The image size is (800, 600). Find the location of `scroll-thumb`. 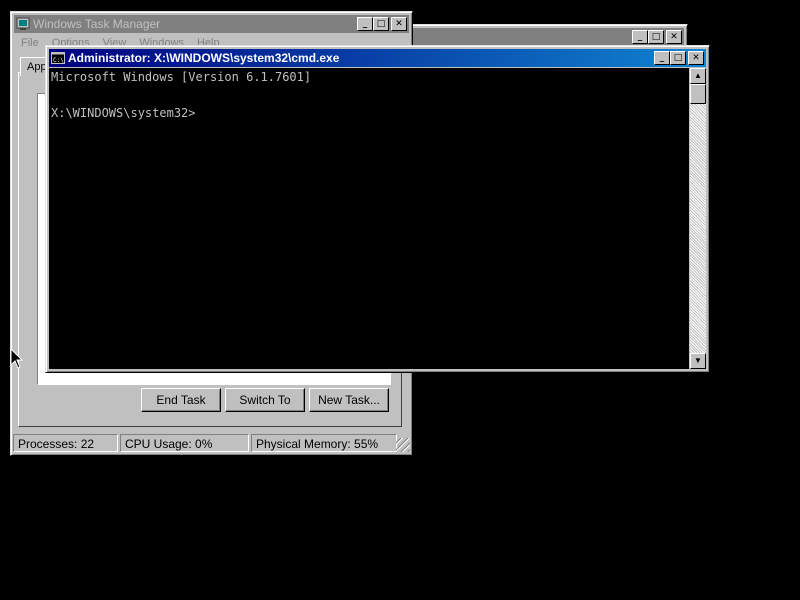

scroll-thumb is located at coordinates (698, 94).